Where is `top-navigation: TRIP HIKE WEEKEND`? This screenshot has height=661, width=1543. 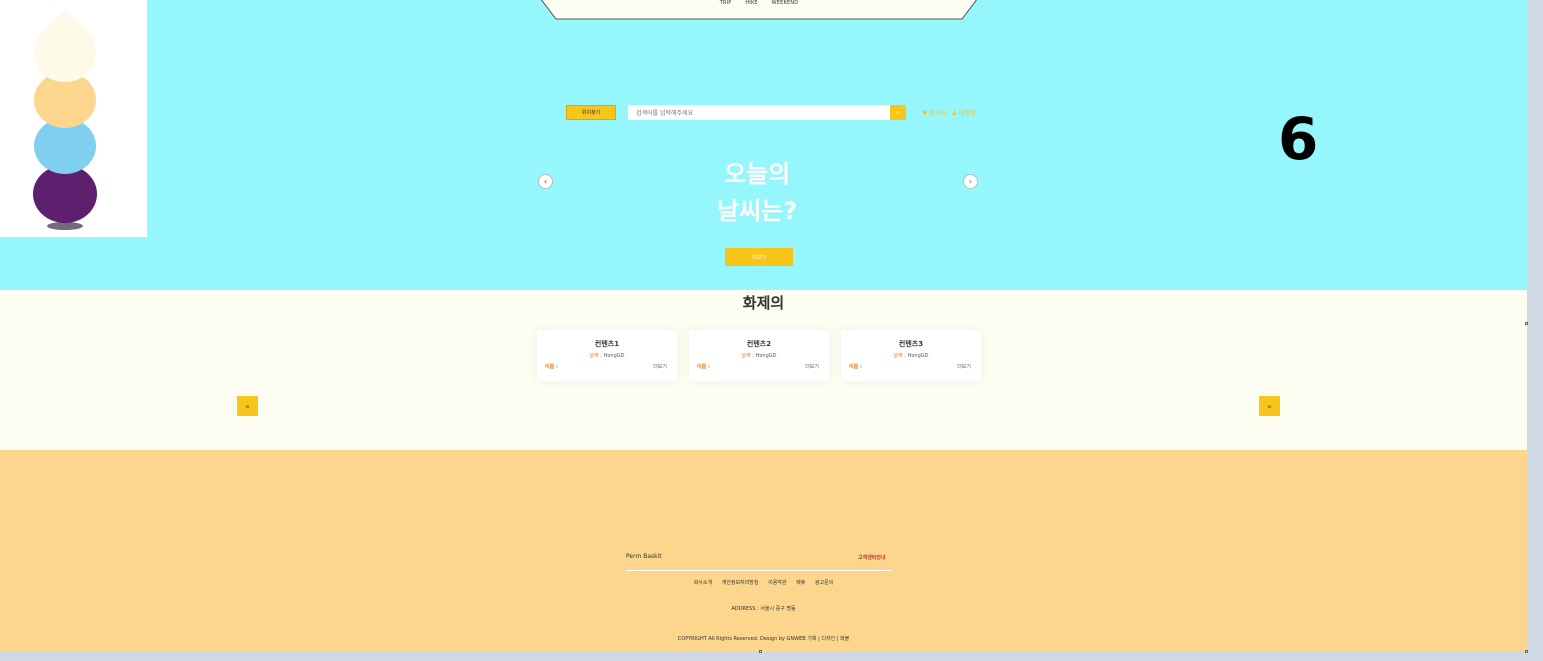 top-navigation: TRIP HIKE WEEKEND is located at coordinates (759, 10).